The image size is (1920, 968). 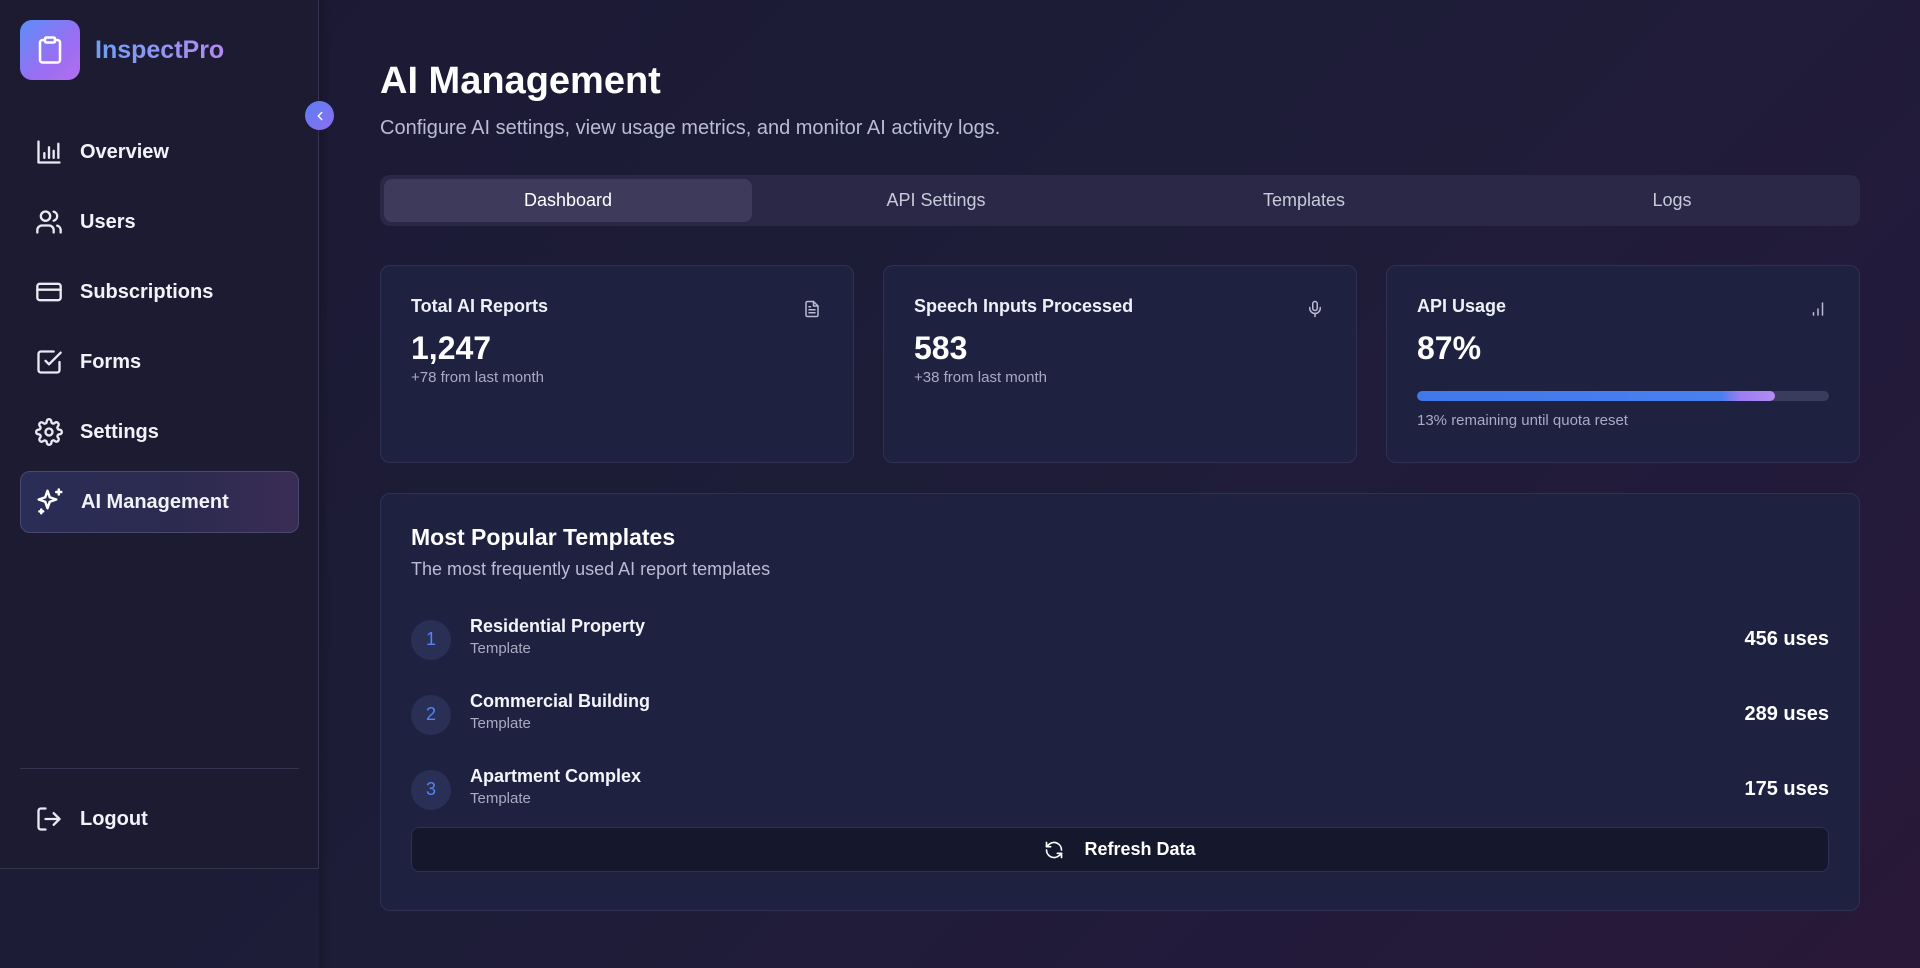 What do you see at coordinates (431, 789) in the screenshot?
I see `rank-badge: 3` at bounding box center [431, 789].